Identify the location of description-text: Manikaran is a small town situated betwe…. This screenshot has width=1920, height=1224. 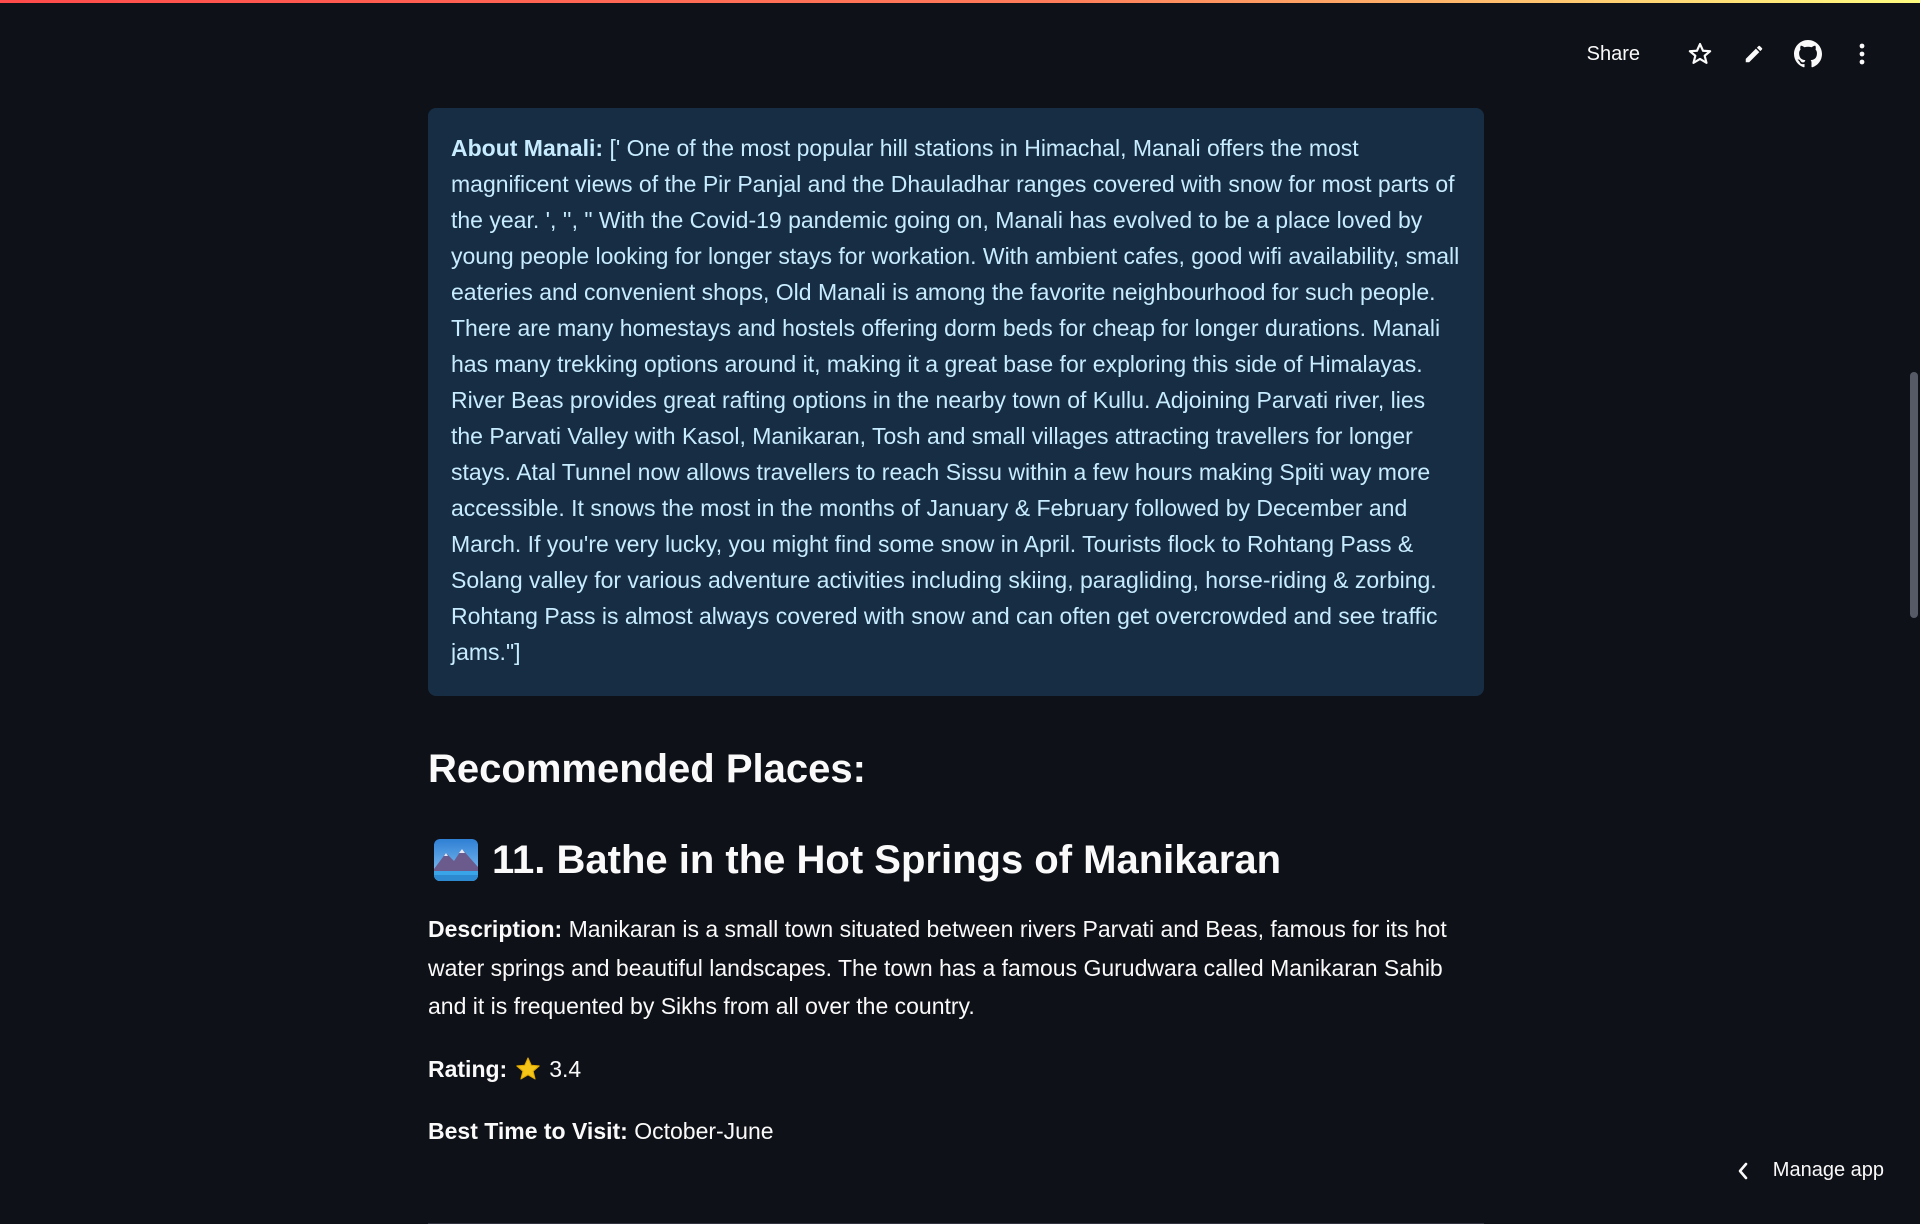
(937, 967).